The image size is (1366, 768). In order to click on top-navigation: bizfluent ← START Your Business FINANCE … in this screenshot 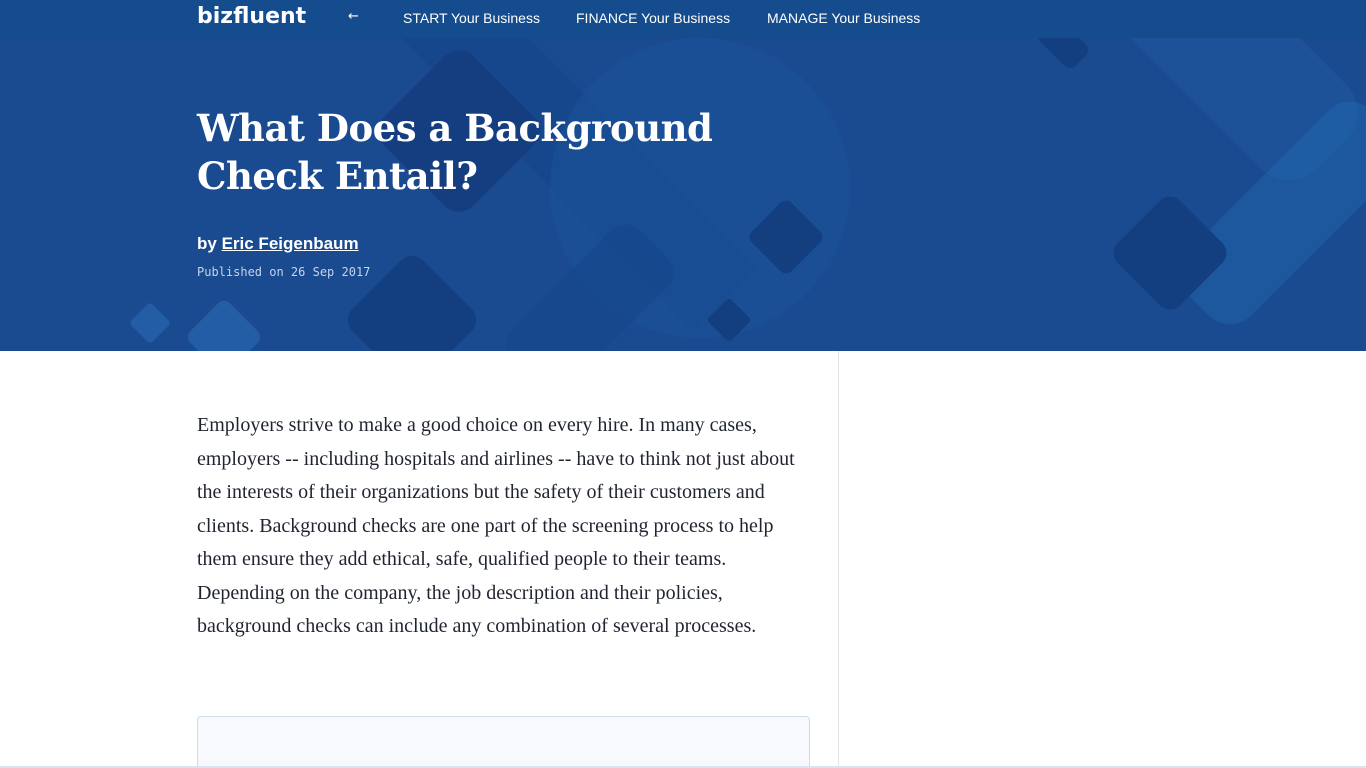, I will do `click(683, 19)`.